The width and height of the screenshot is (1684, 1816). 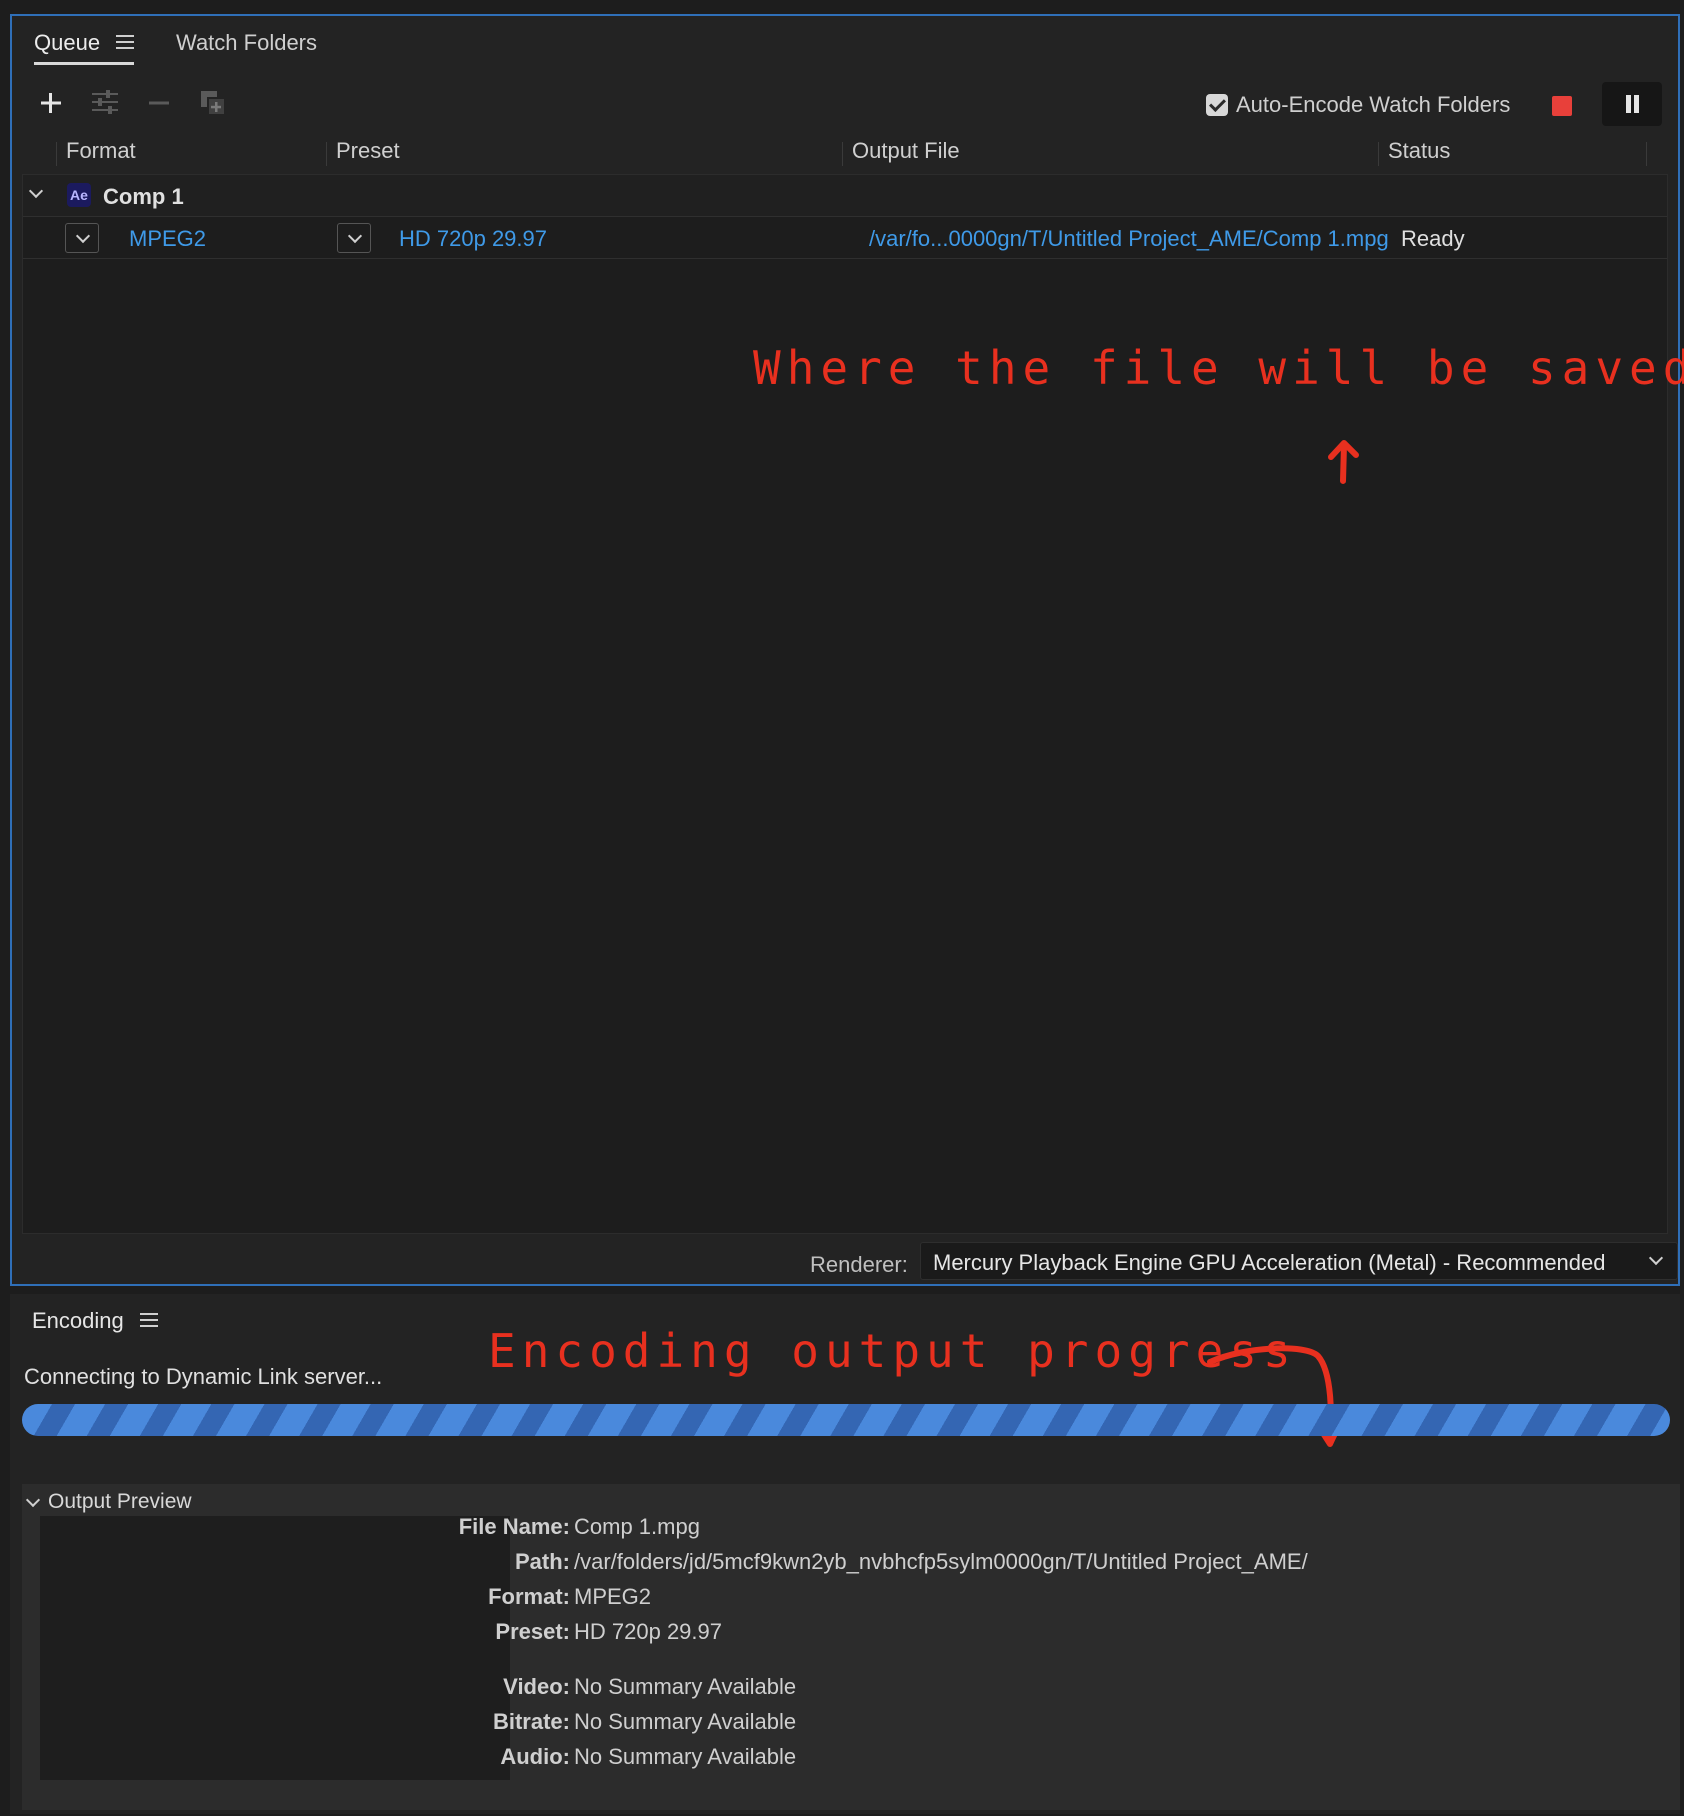 I want to click on renderer-label: Renderer:, so click(x=859, y=1264).